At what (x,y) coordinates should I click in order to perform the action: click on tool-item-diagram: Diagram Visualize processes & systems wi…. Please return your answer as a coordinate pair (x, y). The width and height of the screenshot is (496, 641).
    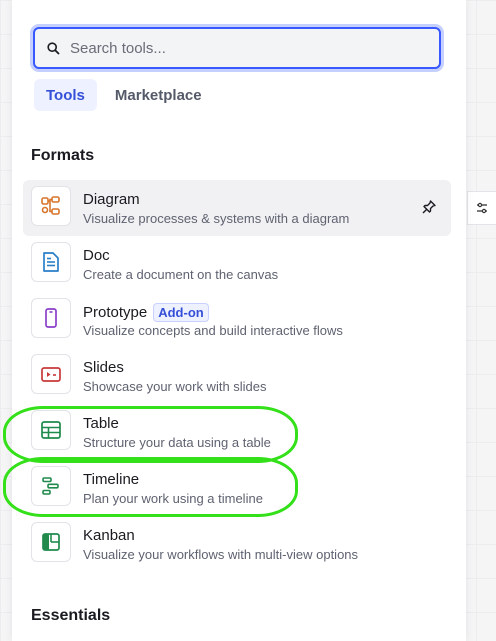
    Looking at the image, I should click on (237, 208).